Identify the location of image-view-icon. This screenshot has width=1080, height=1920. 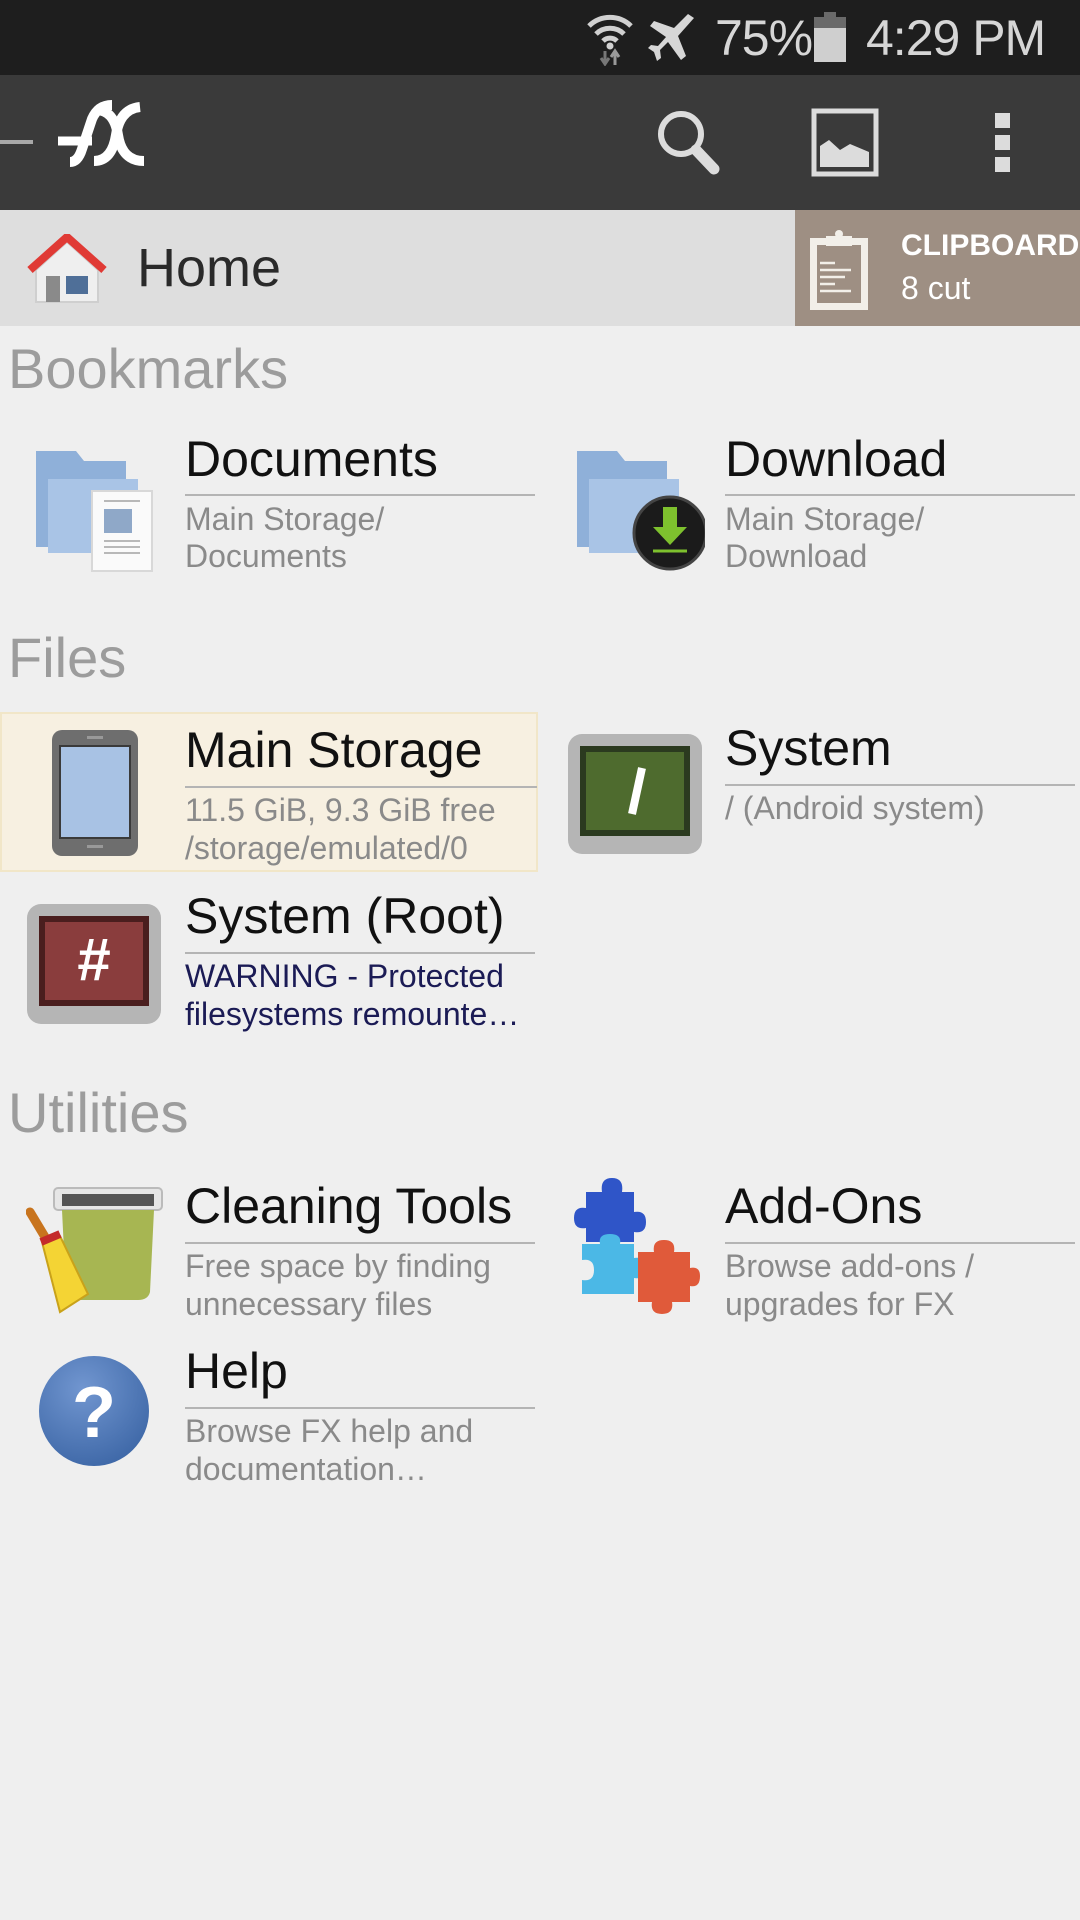
(845, 142).